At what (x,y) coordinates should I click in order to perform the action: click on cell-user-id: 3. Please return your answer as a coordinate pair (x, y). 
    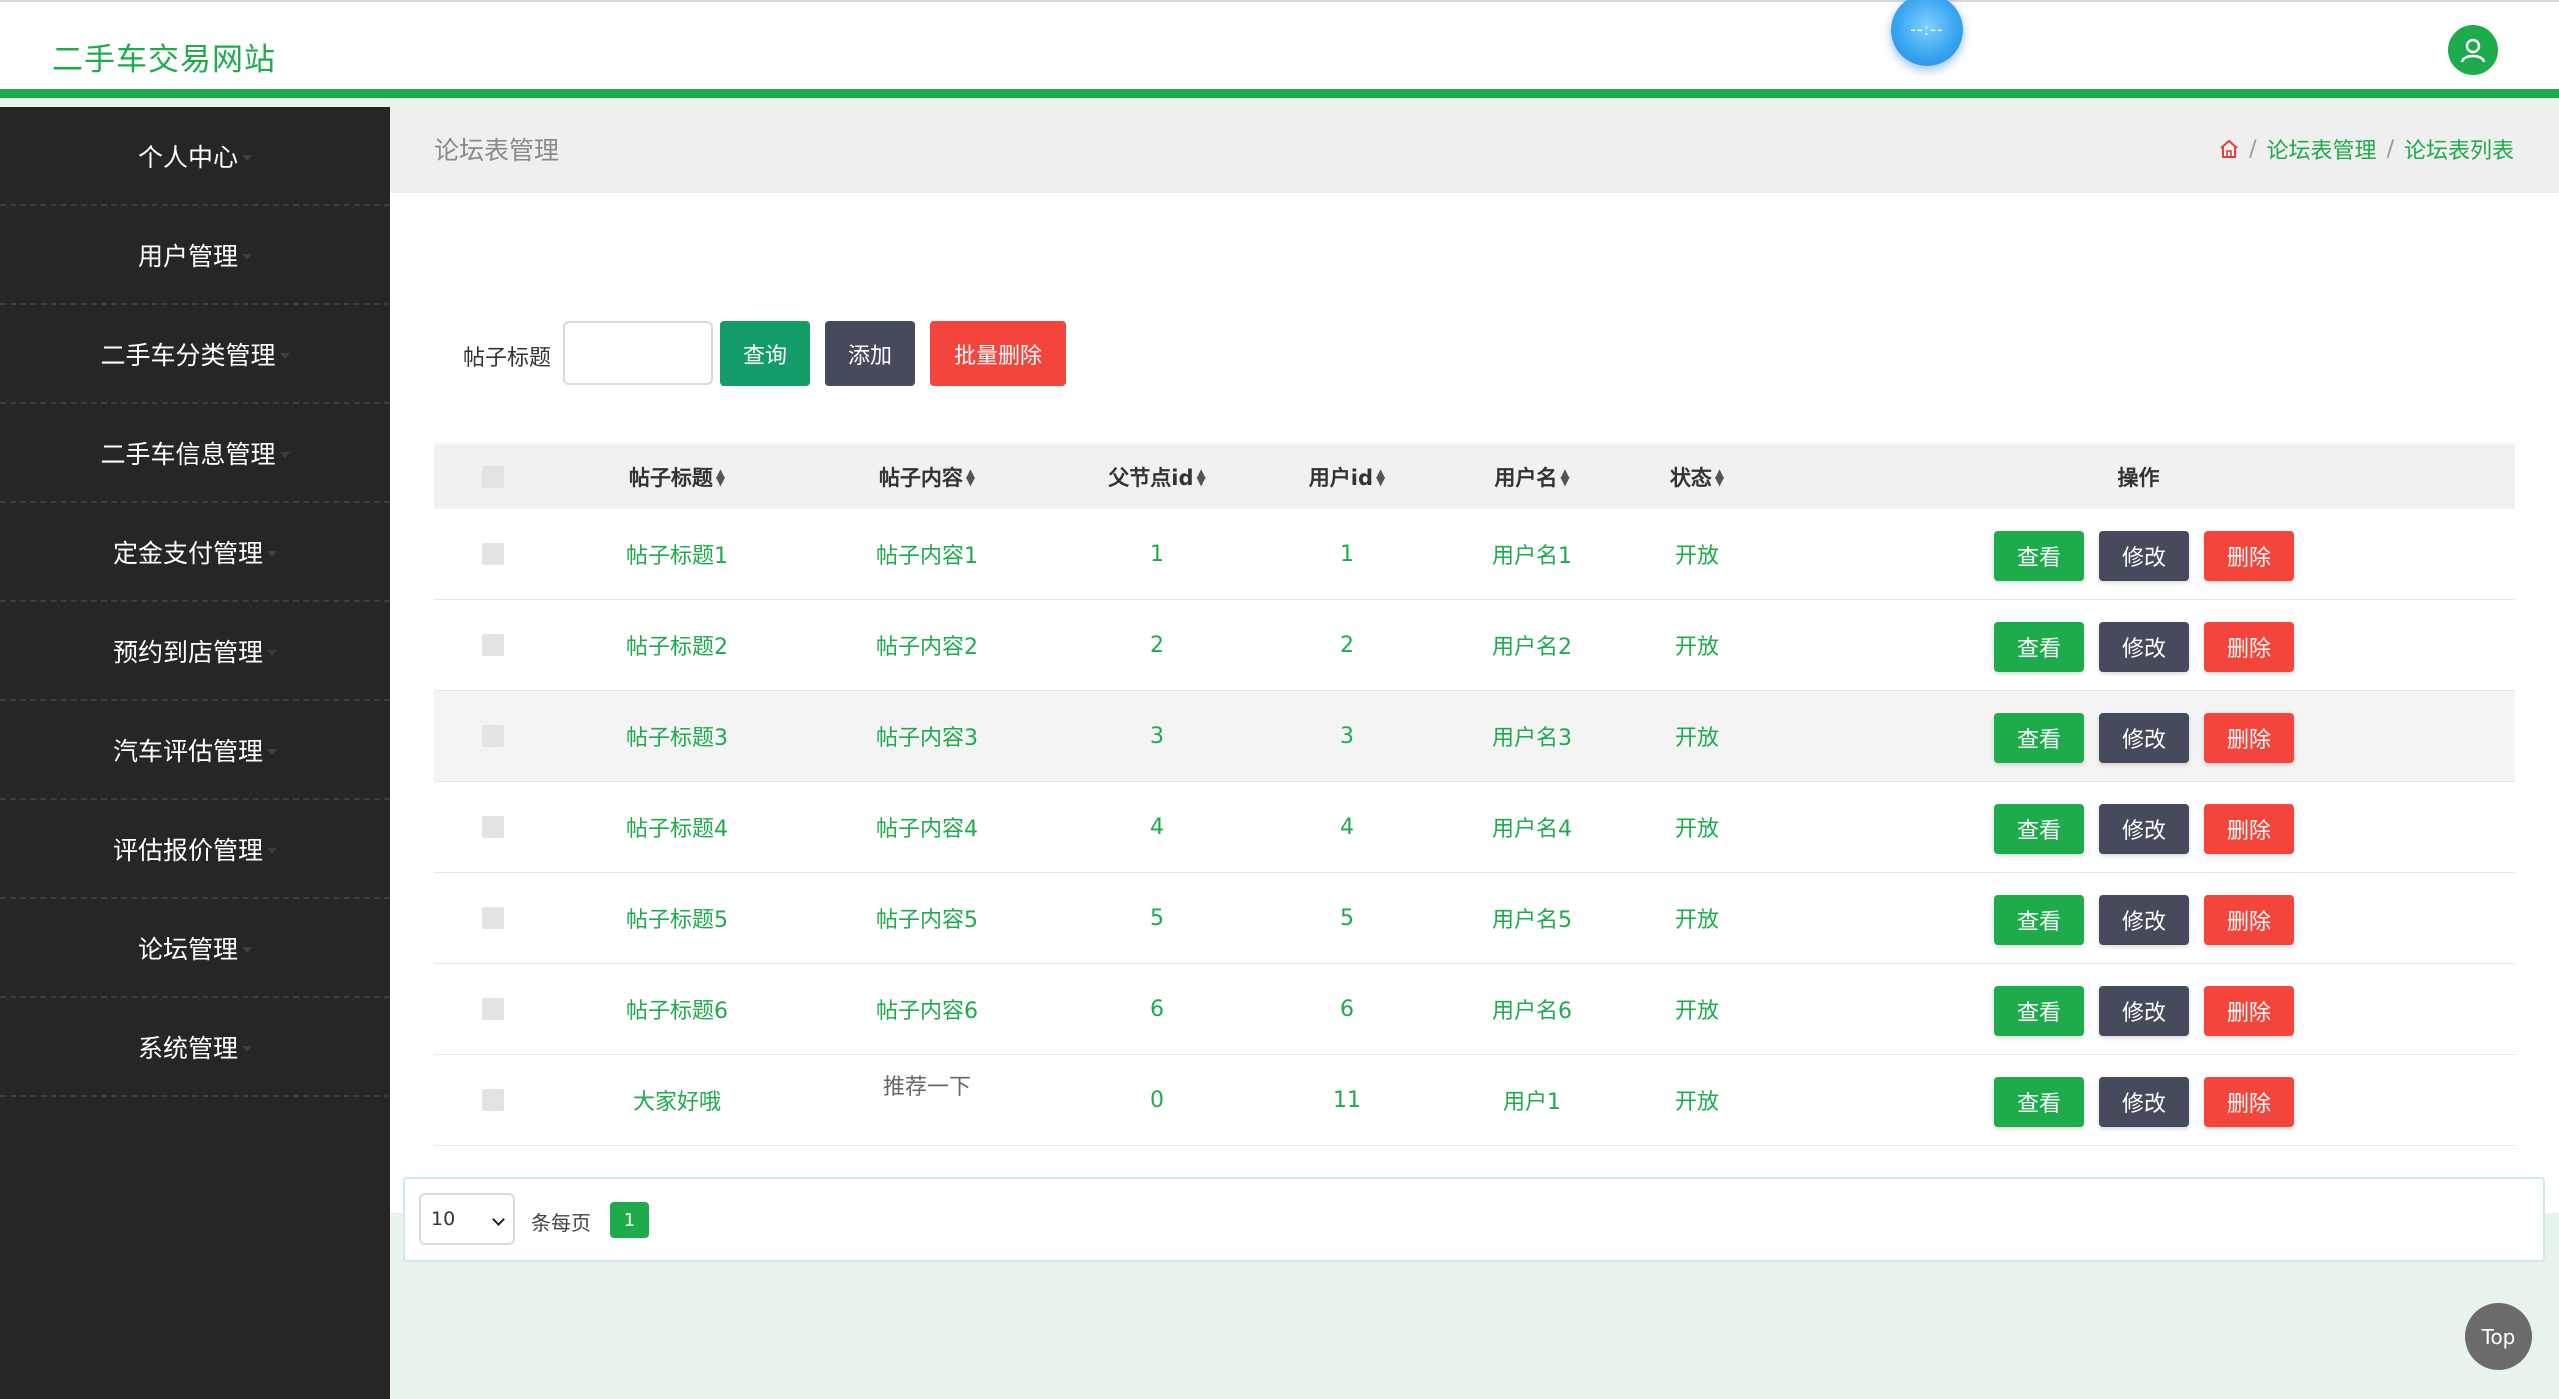
    Looking at the image, I should click on (1347, 736).